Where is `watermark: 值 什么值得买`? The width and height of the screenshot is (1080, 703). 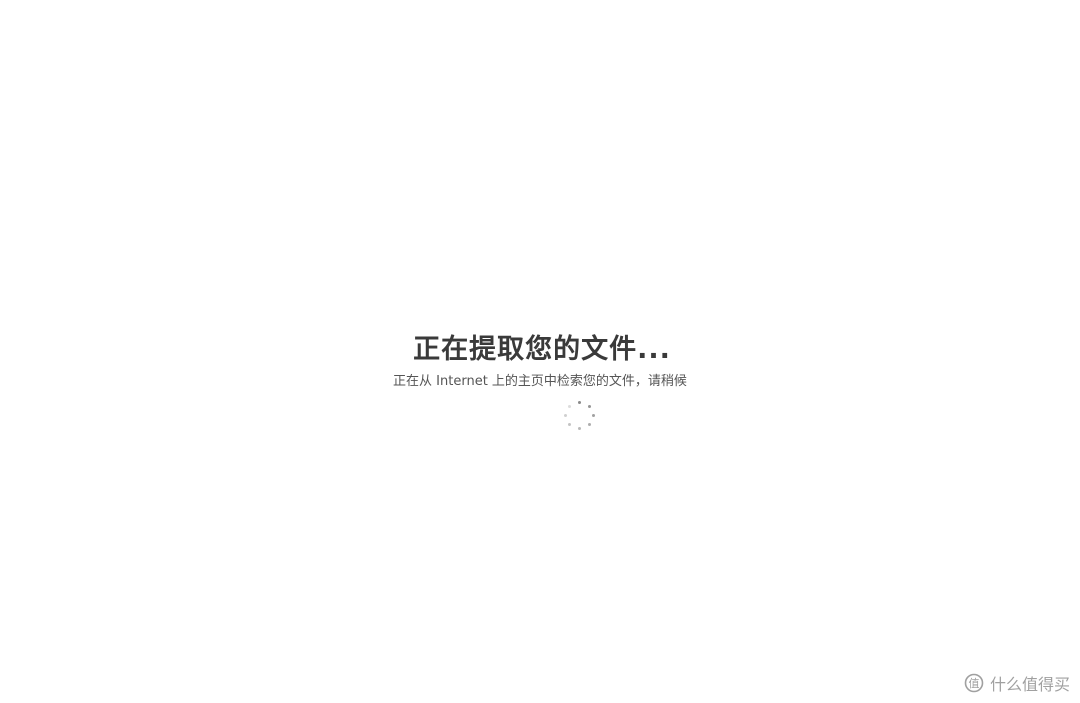
watermark: 值 什么值得买 is located at coordinates (1017, 683).